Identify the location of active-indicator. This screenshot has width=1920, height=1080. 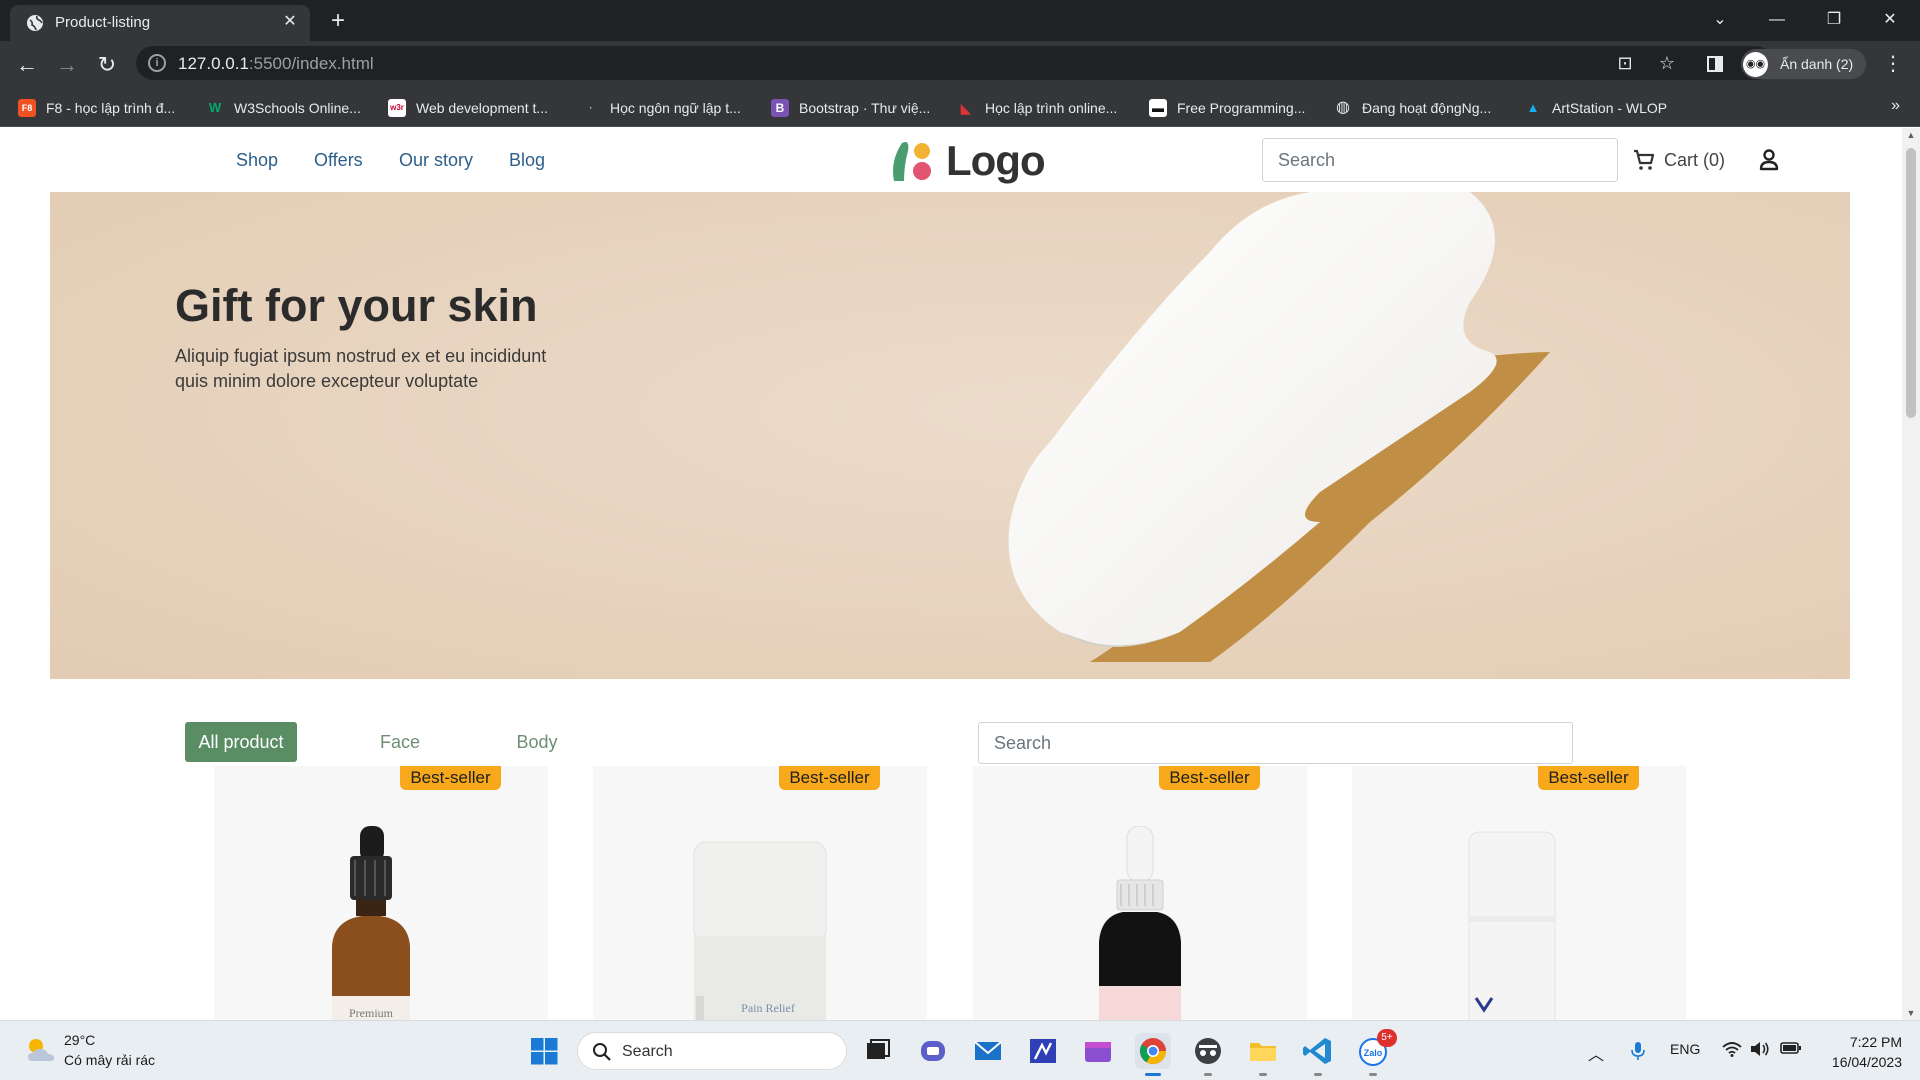
(1153, 1074).